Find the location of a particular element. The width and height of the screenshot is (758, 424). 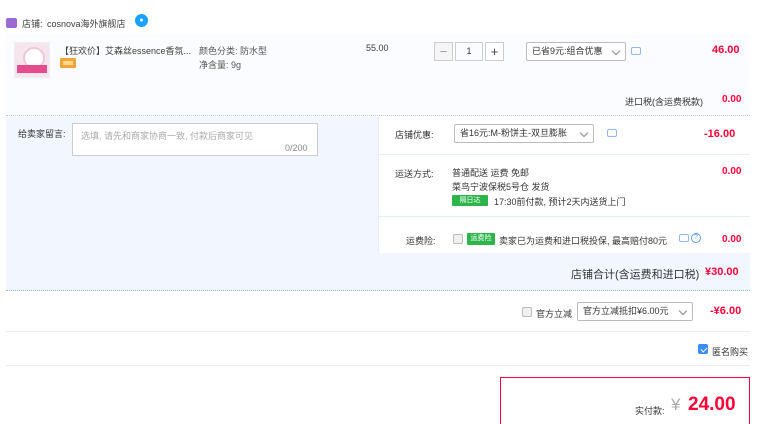

shop-coupon-label: 店铺优惠: is located at coordinates (414, 135).